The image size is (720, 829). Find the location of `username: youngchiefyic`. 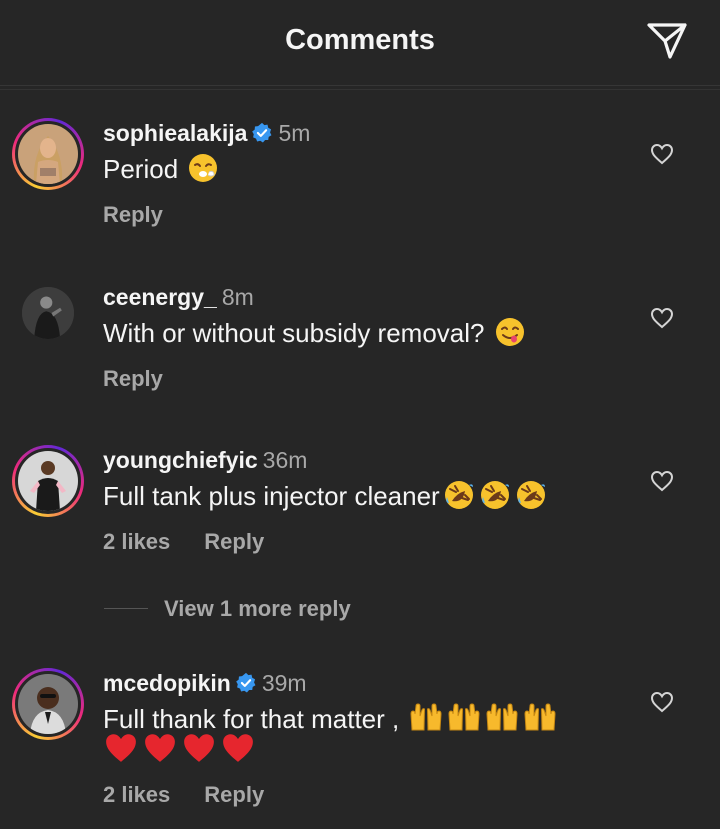

username: youngchiefyic is located at coordinates (180, 460).